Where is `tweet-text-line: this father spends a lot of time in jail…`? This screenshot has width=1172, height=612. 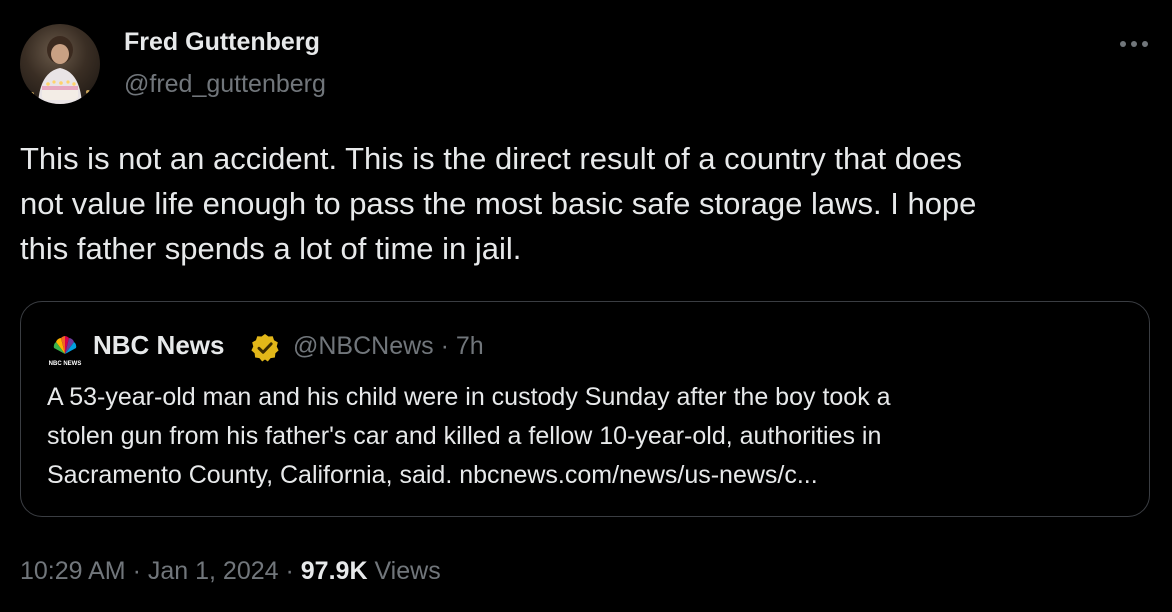
tweet-text-line: this father spends a lot of time in jail… is located at coordinates (271, 248).